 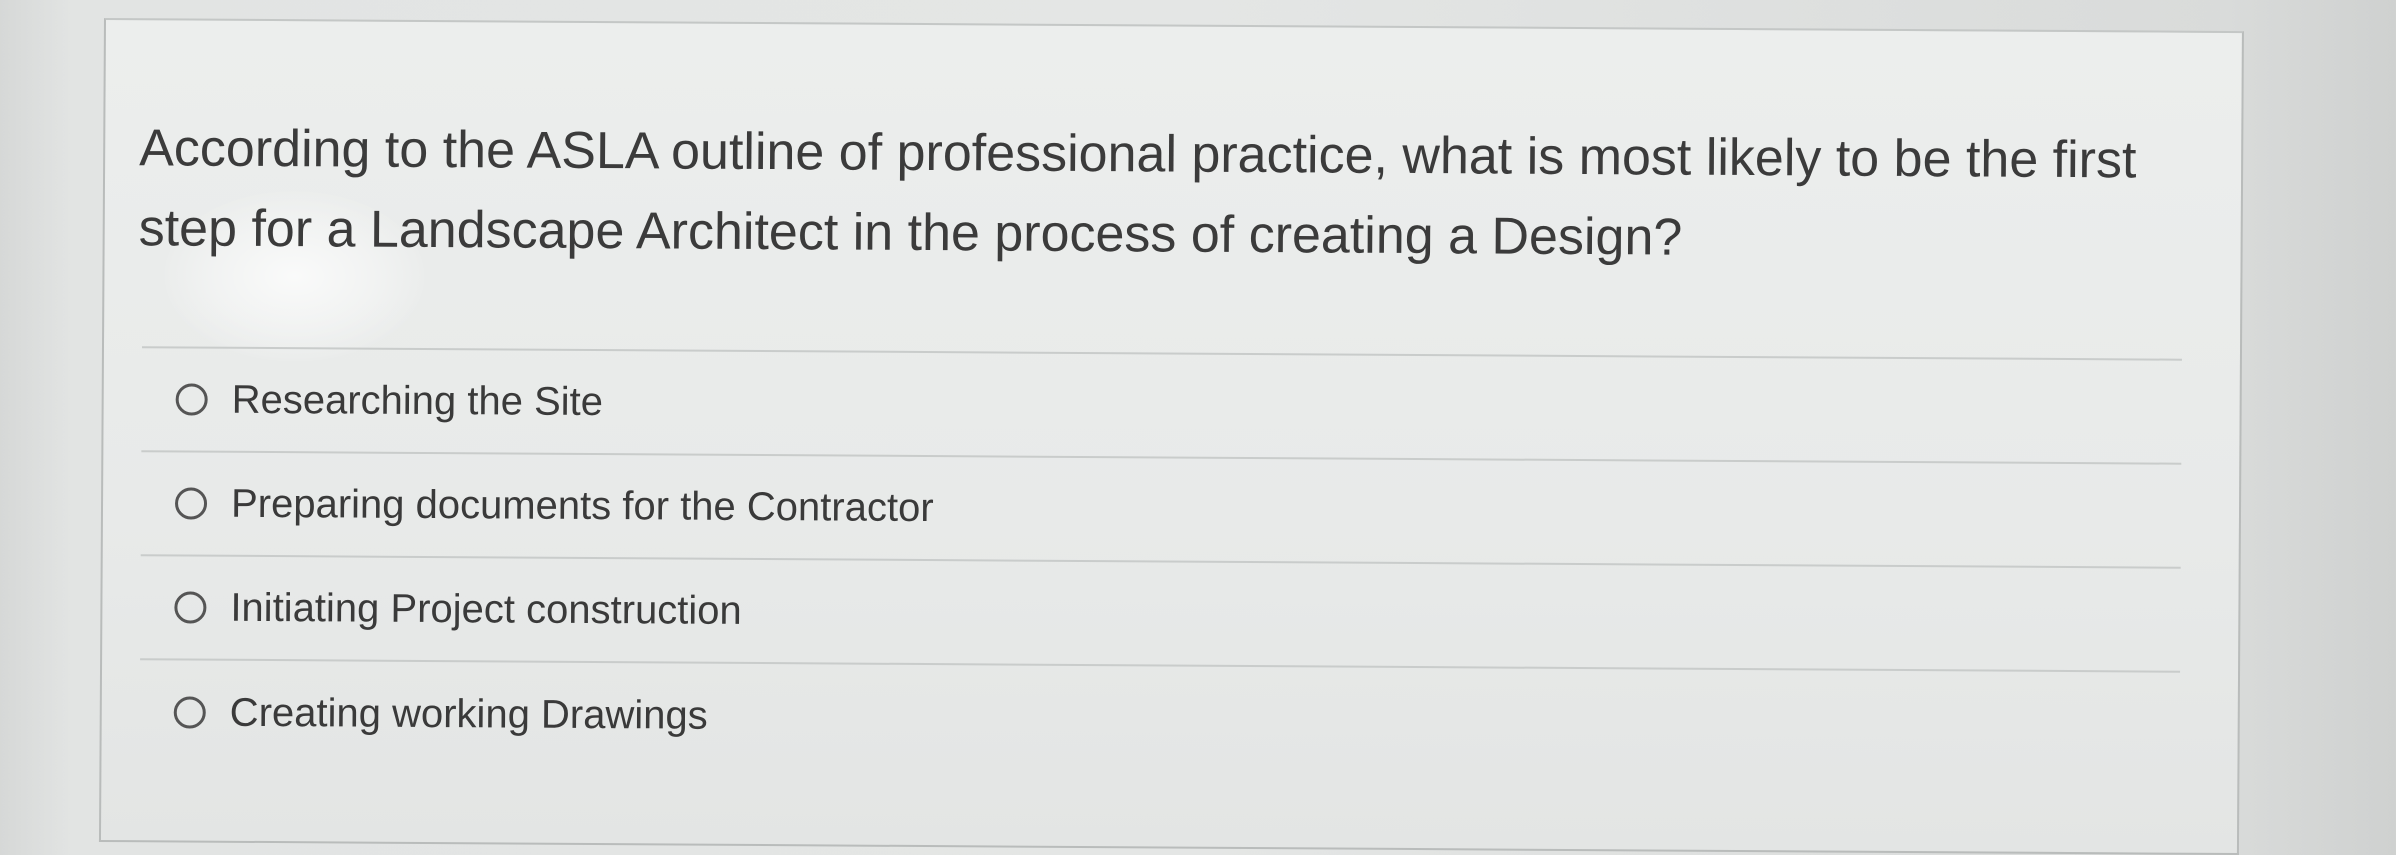 I want to click on option-label: Initiating Project construction, so click(x=486, y=609).